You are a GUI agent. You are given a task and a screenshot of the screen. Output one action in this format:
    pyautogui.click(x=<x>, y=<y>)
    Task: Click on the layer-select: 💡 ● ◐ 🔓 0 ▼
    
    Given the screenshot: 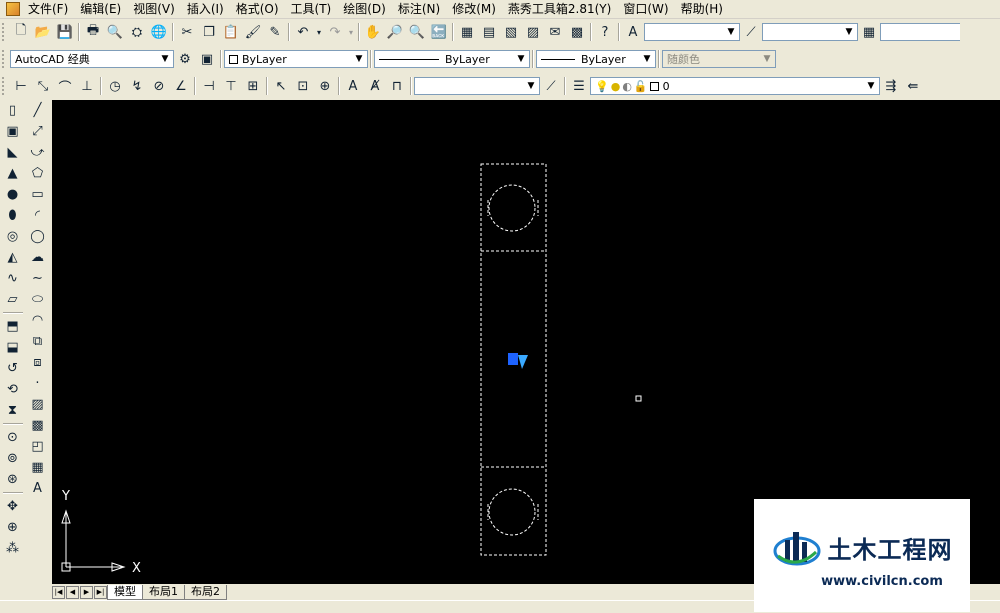 What is the action you would take?
    pyautogui.click(x=735, y=86)
    